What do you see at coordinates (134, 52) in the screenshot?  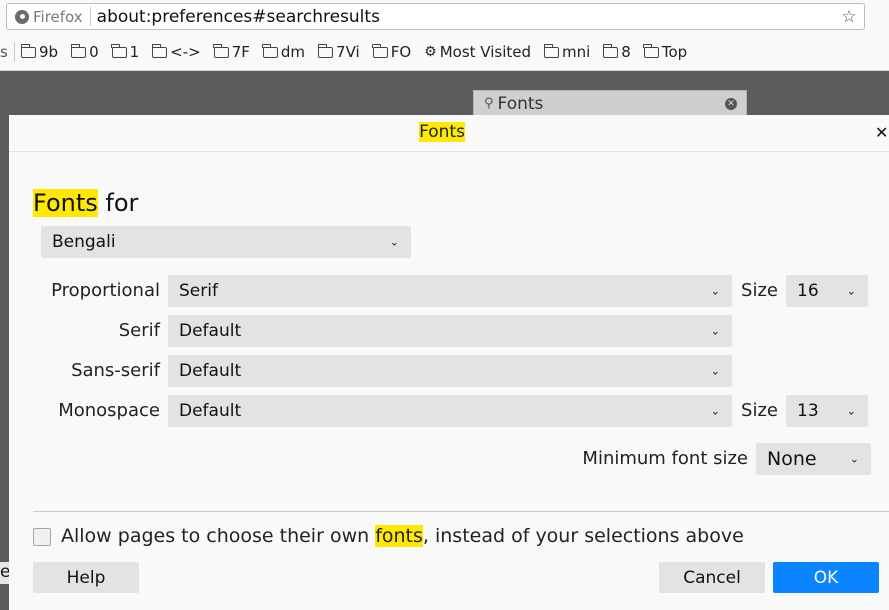 I see `bookmark-label: 1` at bounding box center [134, 52].